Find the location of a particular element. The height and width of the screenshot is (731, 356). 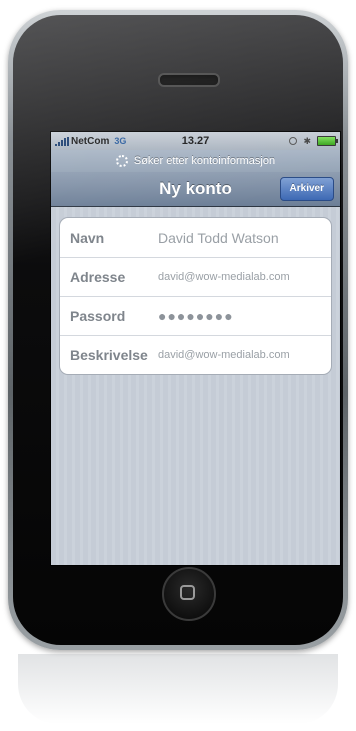

network-type: 3G is located at coordinates (120, 141).